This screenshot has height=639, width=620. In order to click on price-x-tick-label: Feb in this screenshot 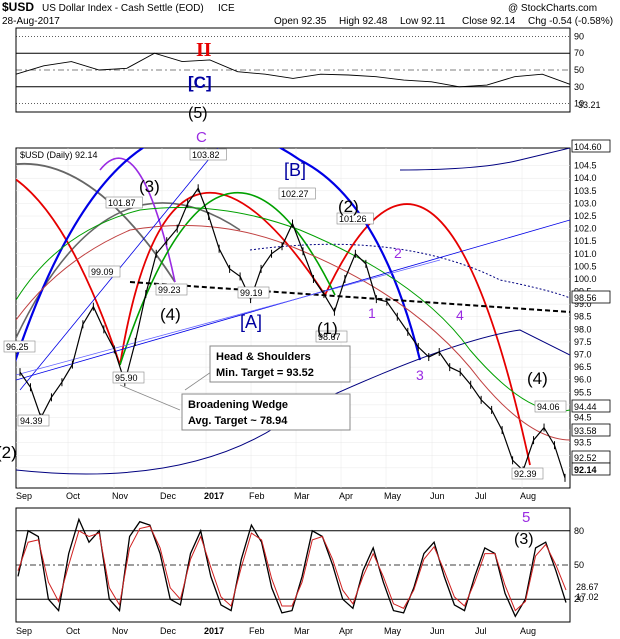, I will do `click(257, 496)`.